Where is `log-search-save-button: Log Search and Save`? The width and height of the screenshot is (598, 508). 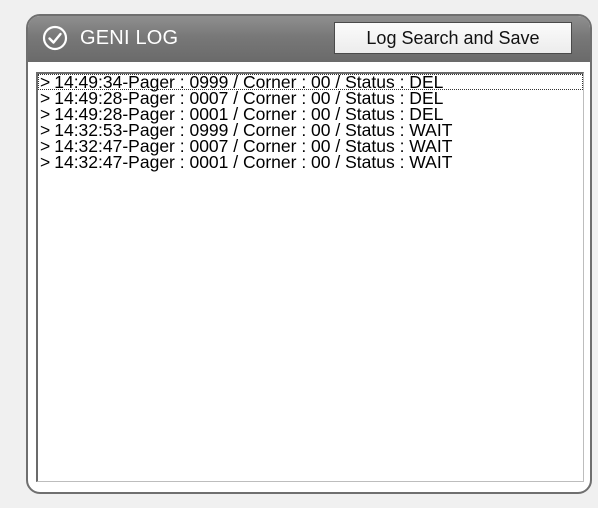 log-search-save-button: Log Search and Save is located at coordinates (453, 38).